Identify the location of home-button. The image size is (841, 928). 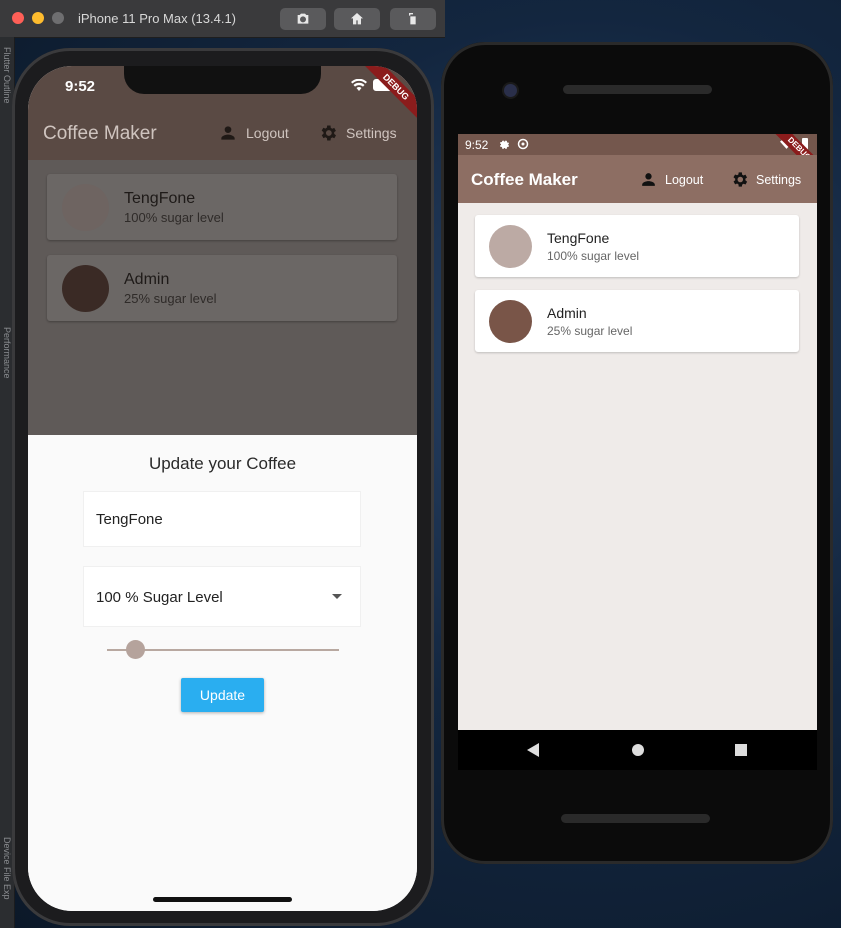
(357, 19).